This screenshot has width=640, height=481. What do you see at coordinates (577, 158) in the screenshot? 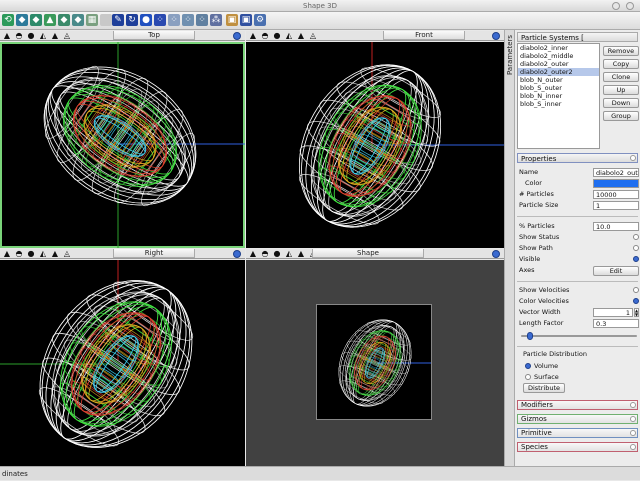
I see `properties-header: Properties` at bounding box center [577, 158].